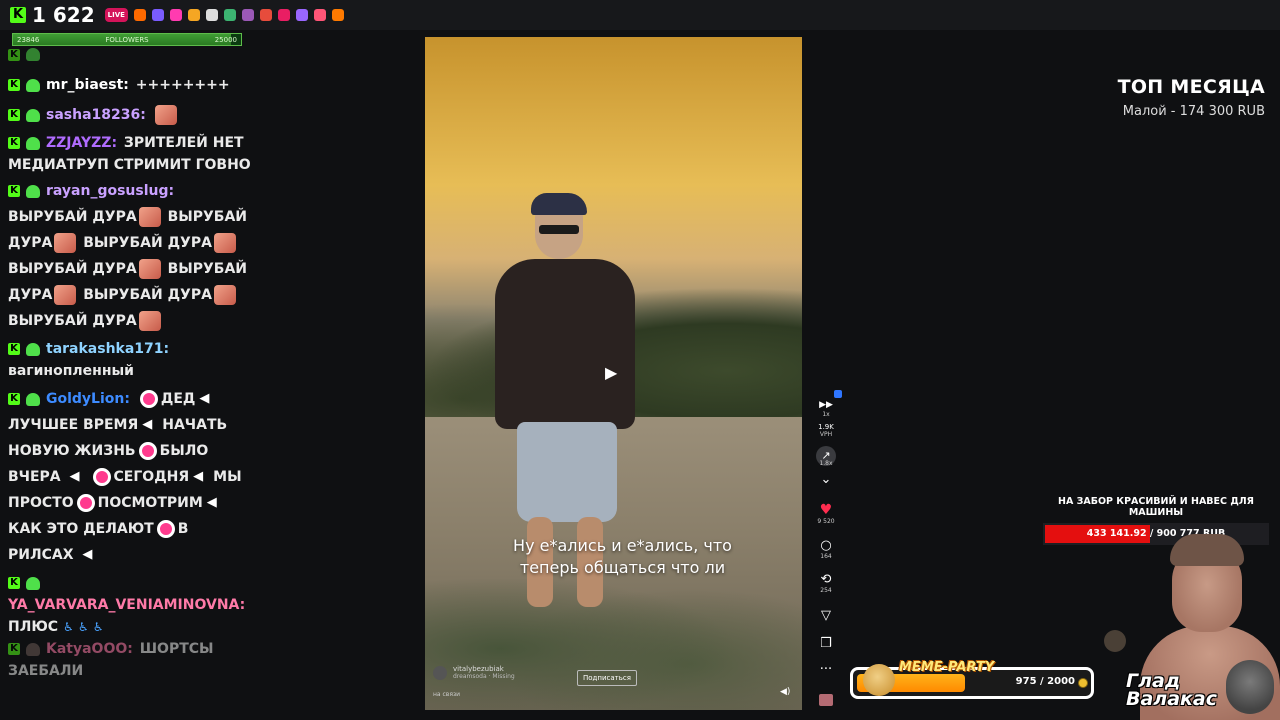 This screenshot has width=1280, height=720. Describe the element at coordinates (126, 605) in the screenshot. I see `chat-username: YA_VARVARA_VENIAMINOVNA:` at that location.